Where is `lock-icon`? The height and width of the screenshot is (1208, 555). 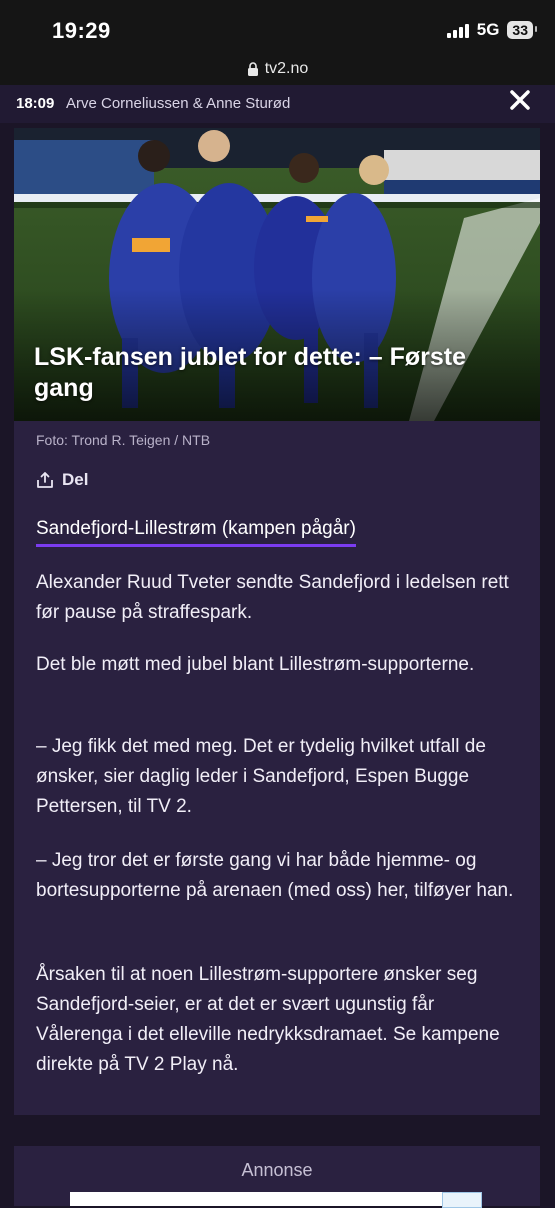 lock-icon is located at coordinates (253, 68).